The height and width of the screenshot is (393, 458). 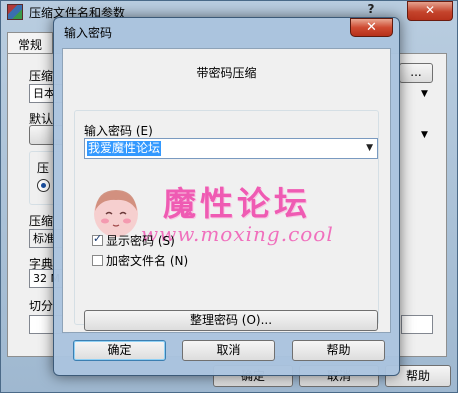 I want to click on back-format-label: 压缩, so click(x=41, y=76).